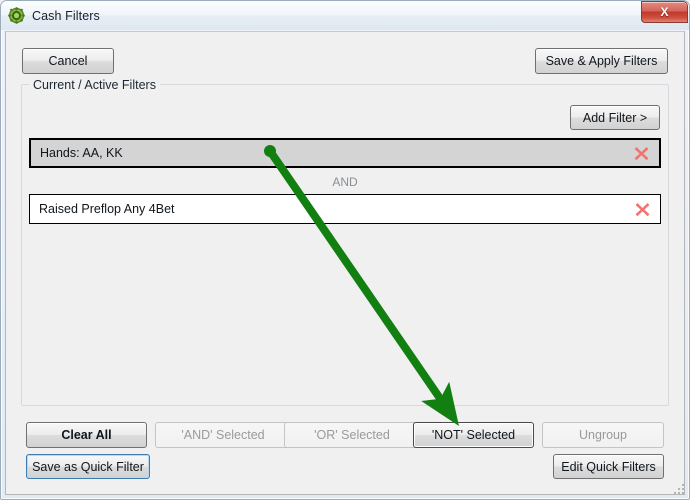 The height and width of the screenshot is (500, 690). What do you see at coordinates (345, 209) in the screenshot?
I see `filter-row: Raised Preflop Any 4Bet` at bounding box center [345, 209].